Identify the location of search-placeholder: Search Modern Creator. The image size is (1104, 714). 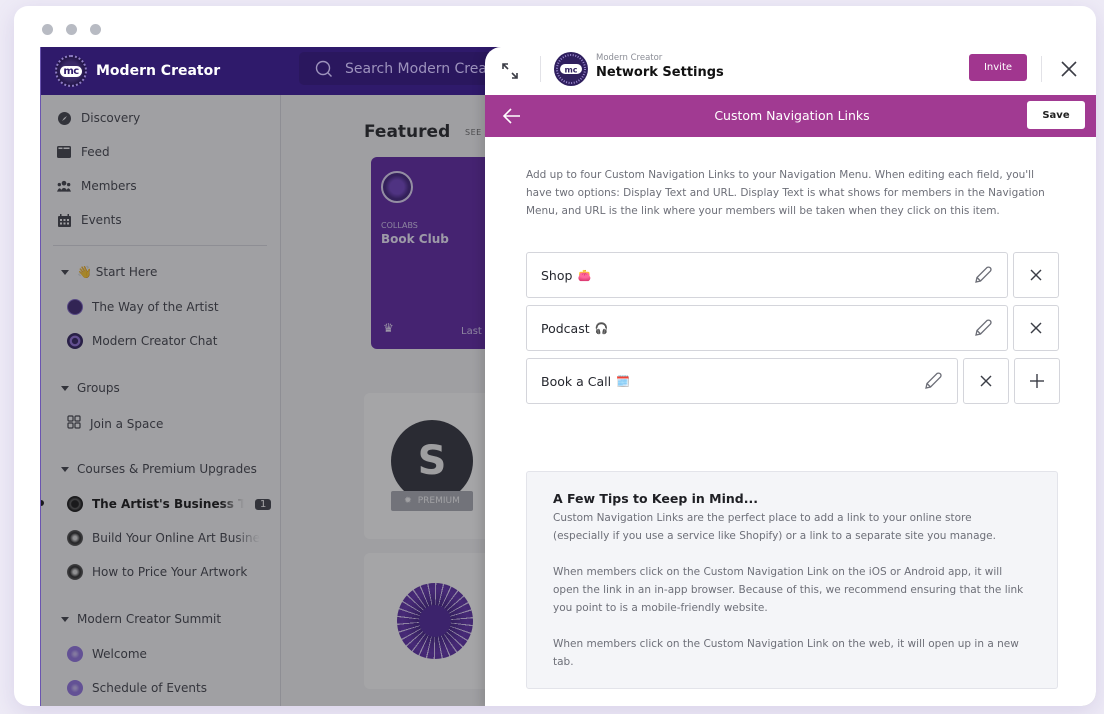
(426, 68).